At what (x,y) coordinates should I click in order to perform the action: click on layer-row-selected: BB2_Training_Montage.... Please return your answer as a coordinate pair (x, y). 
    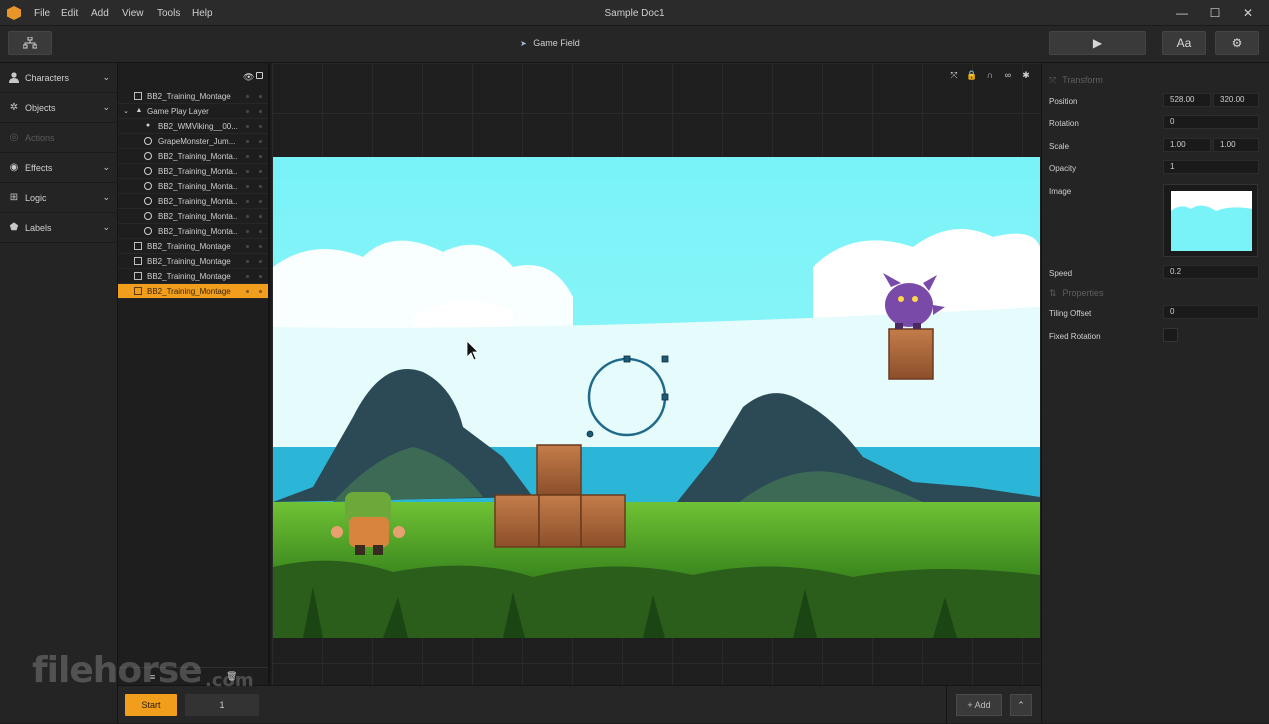
    Looking at the image, I should click on (193, 291).